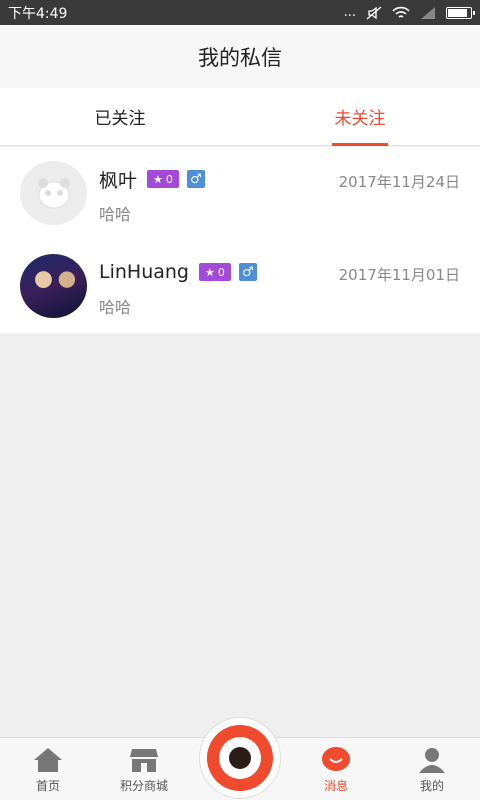 Image resolution: width=480 pixels, height=800 pixels. What do you see at coordinates (336, 759) in the screenshot?
I see `message-icon` at bounding box center [336, 759].